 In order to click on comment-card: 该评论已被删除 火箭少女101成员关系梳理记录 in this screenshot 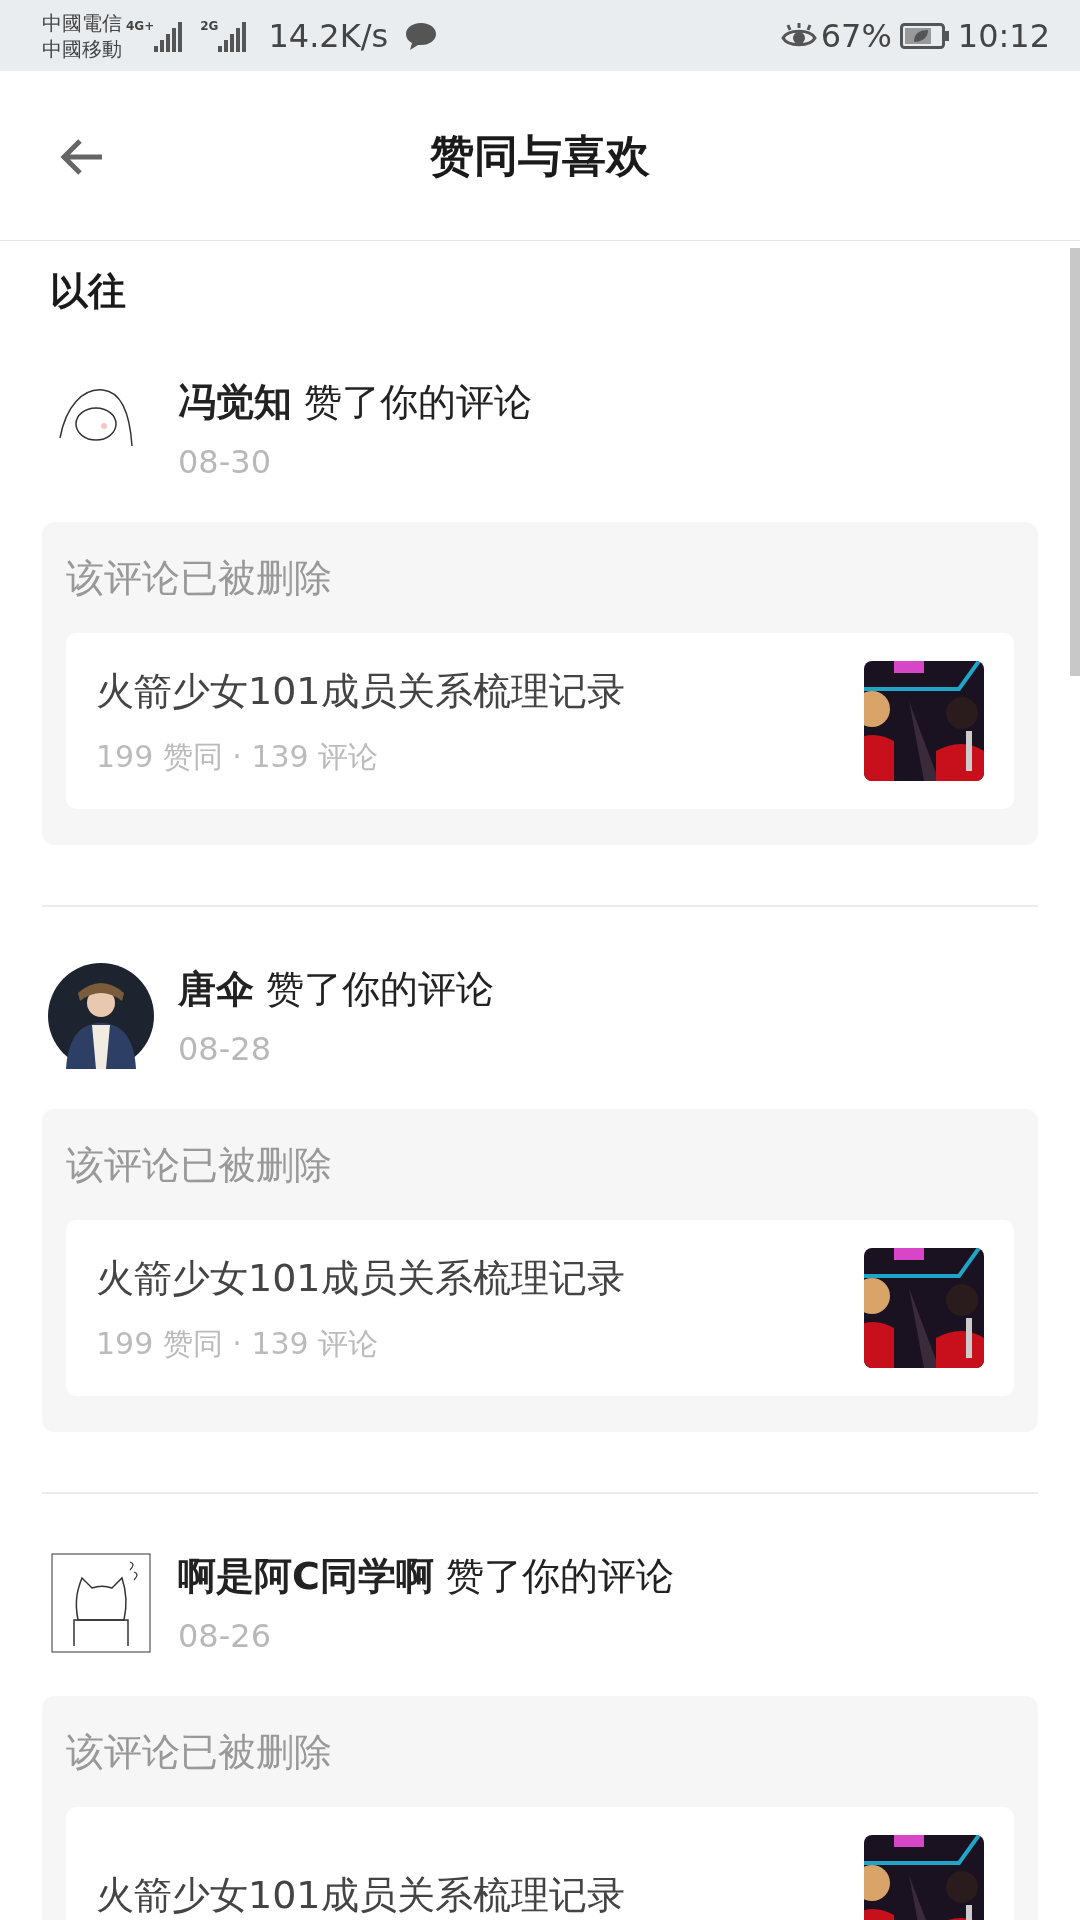, I will do `click(540, 1808)`.